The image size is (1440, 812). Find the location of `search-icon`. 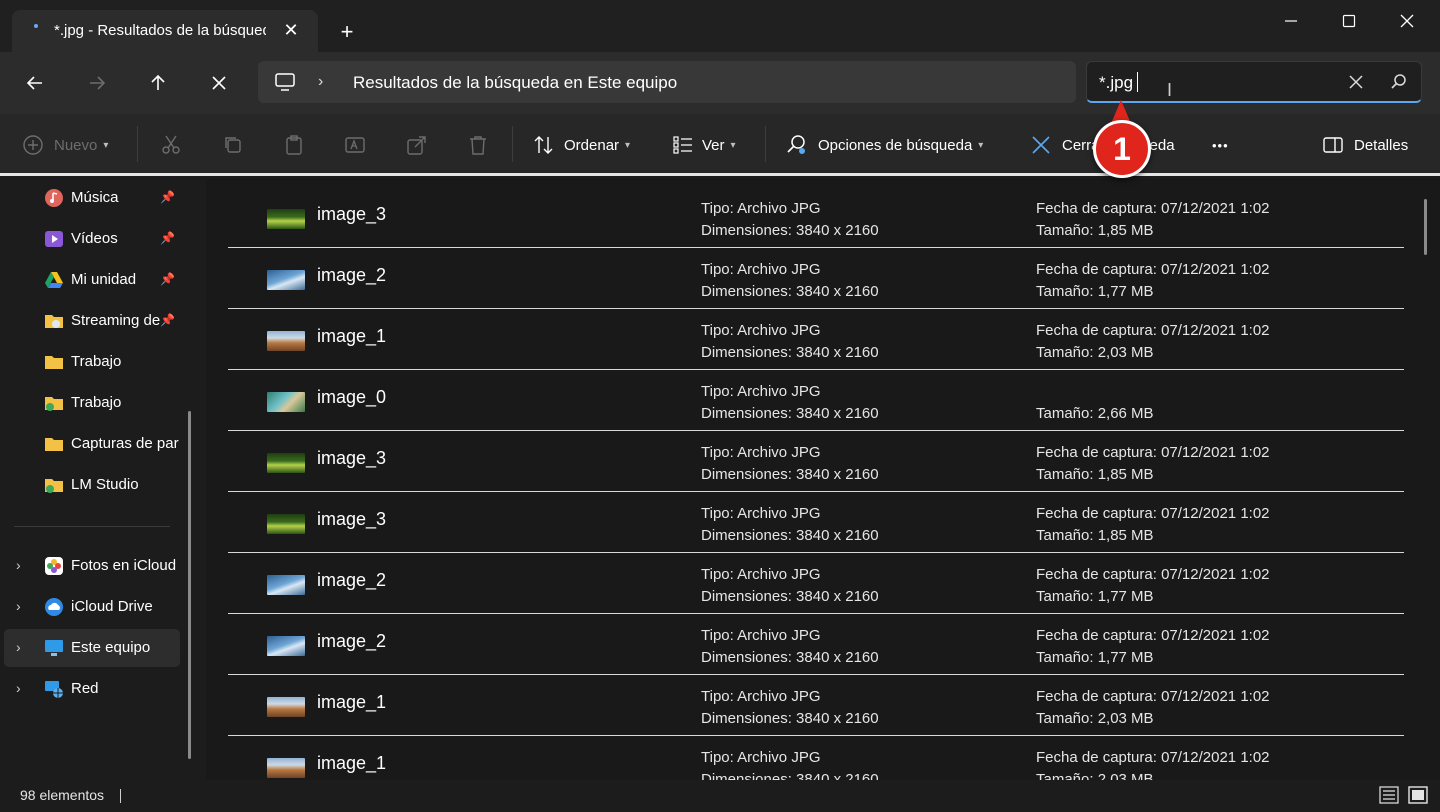

search-icon is located at coordinates (1399, 82).